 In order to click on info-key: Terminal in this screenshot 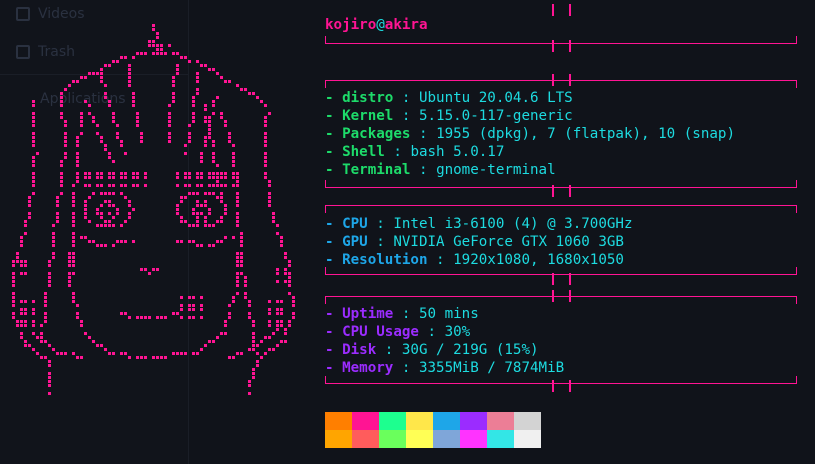, I will do `click(376, 170)`.